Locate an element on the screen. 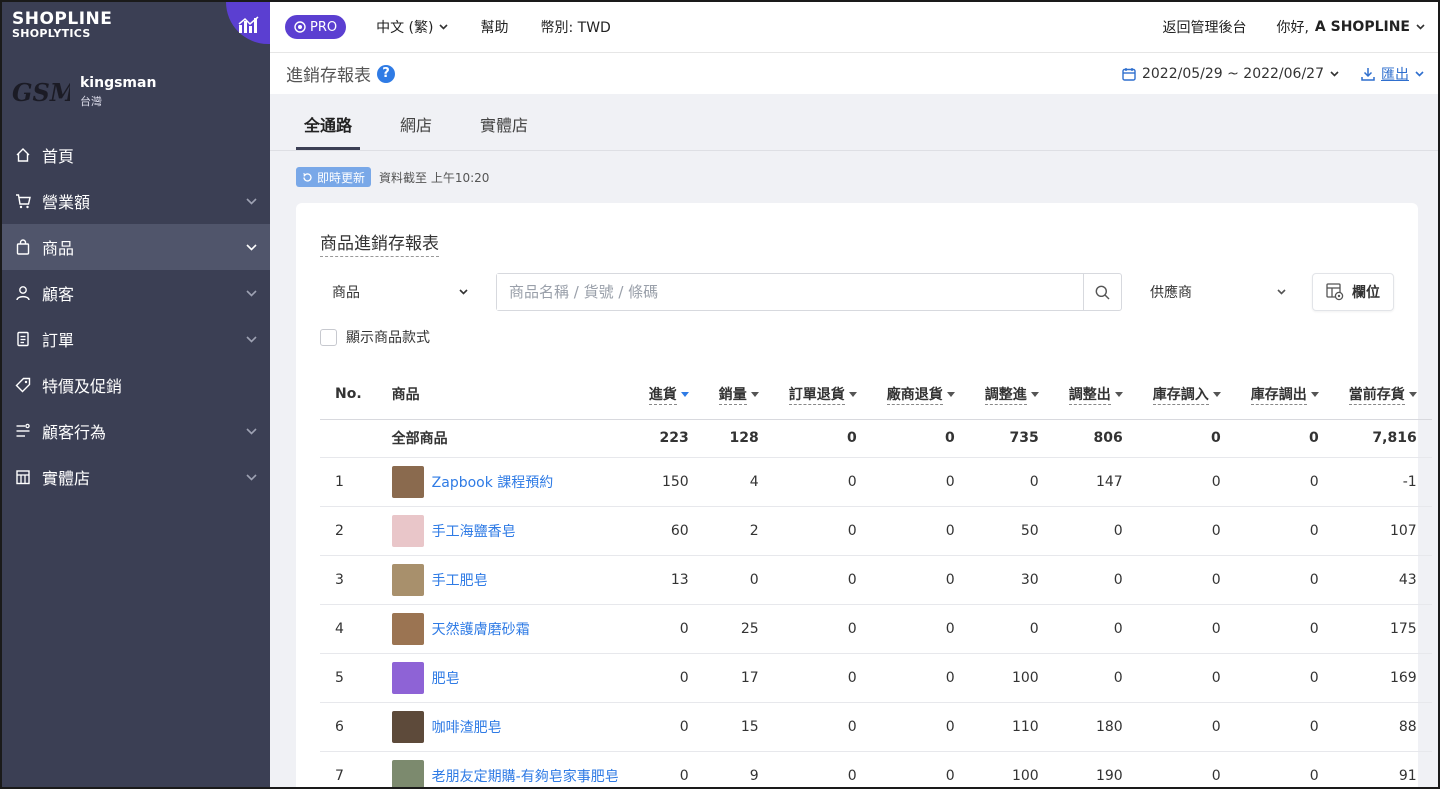 The width and height of the screenshot is (1440, 789). table-row: 2 手工海鹽香皂 60 2 0 0 50 0 0 0 107 is located at coordinates (876, 531).